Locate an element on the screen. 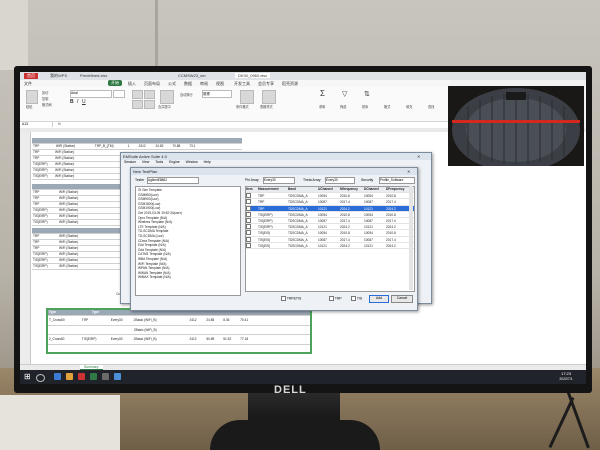 The width and height of the screenshot is (600, 450). italic-icon: I is located at coordinates (77, 102).